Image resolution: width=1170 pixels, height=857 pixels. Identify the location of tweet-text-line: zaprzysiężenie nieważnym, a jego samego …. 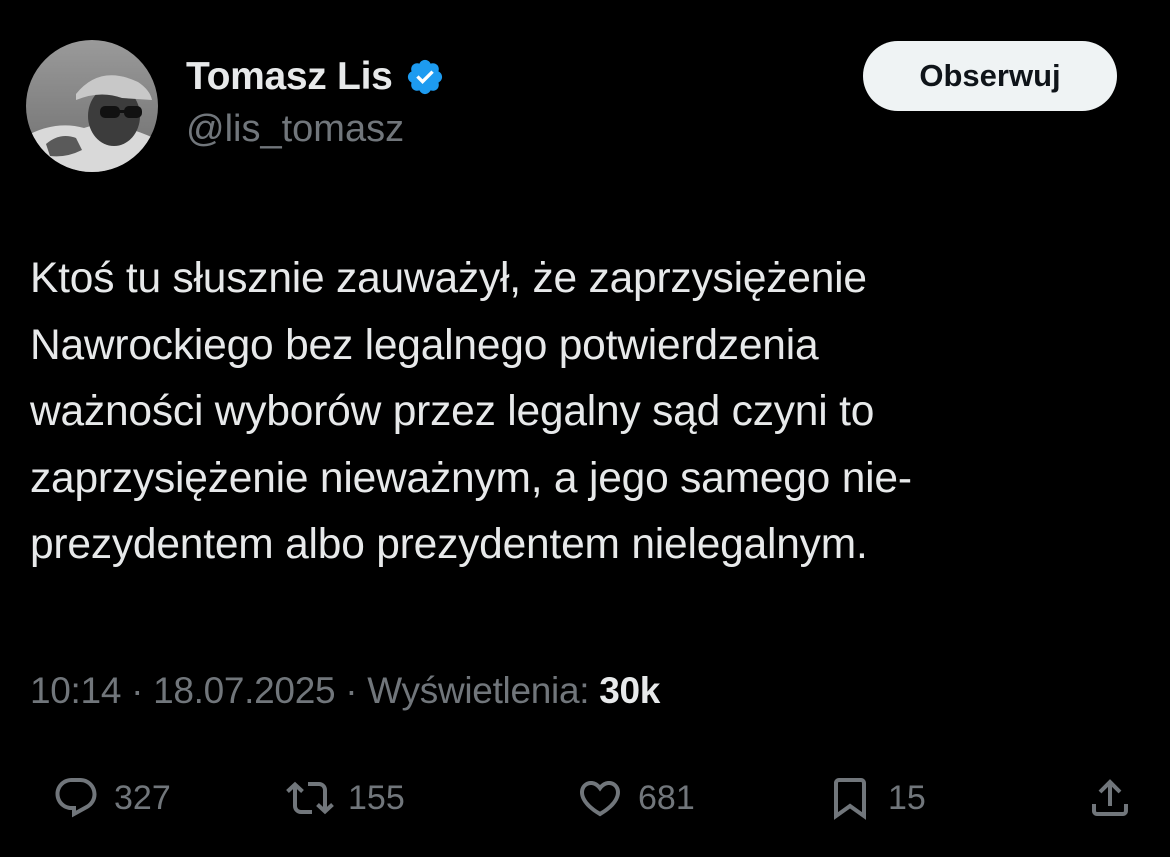
(471, 478).